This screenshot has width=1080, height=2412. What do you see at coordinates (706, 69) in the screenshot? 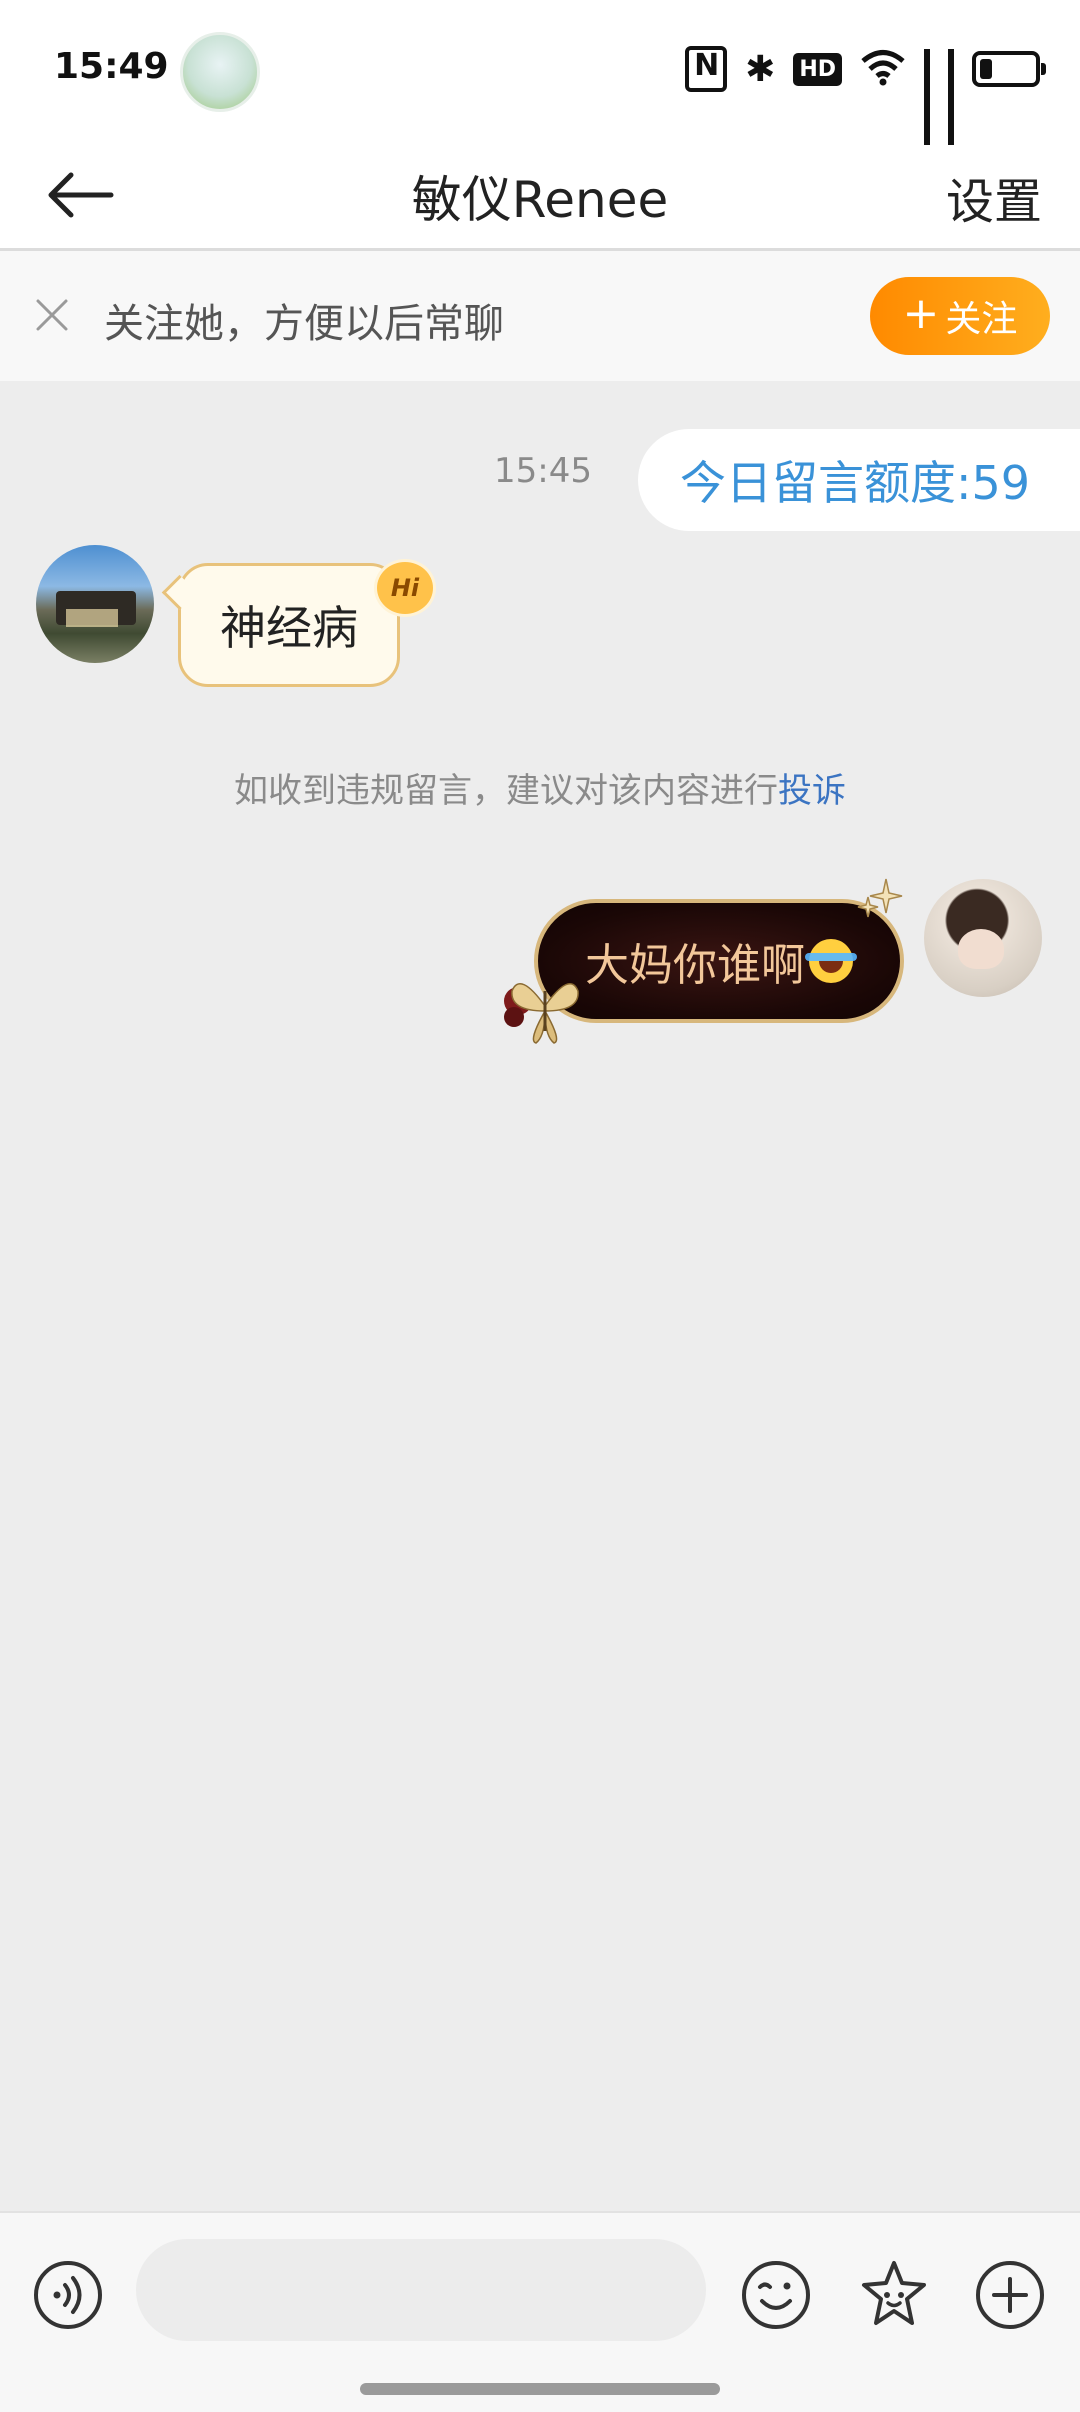
I see `nfc-icon` at bounding box center [706, 69].